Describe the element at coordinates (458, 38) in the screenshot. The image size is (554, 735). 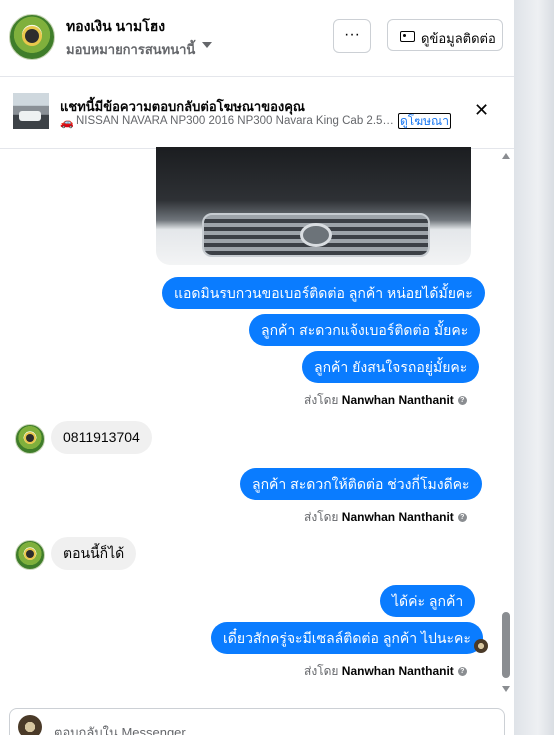
I see `view-contact-label: ดูข้อมูลติดต่อ` at that location.